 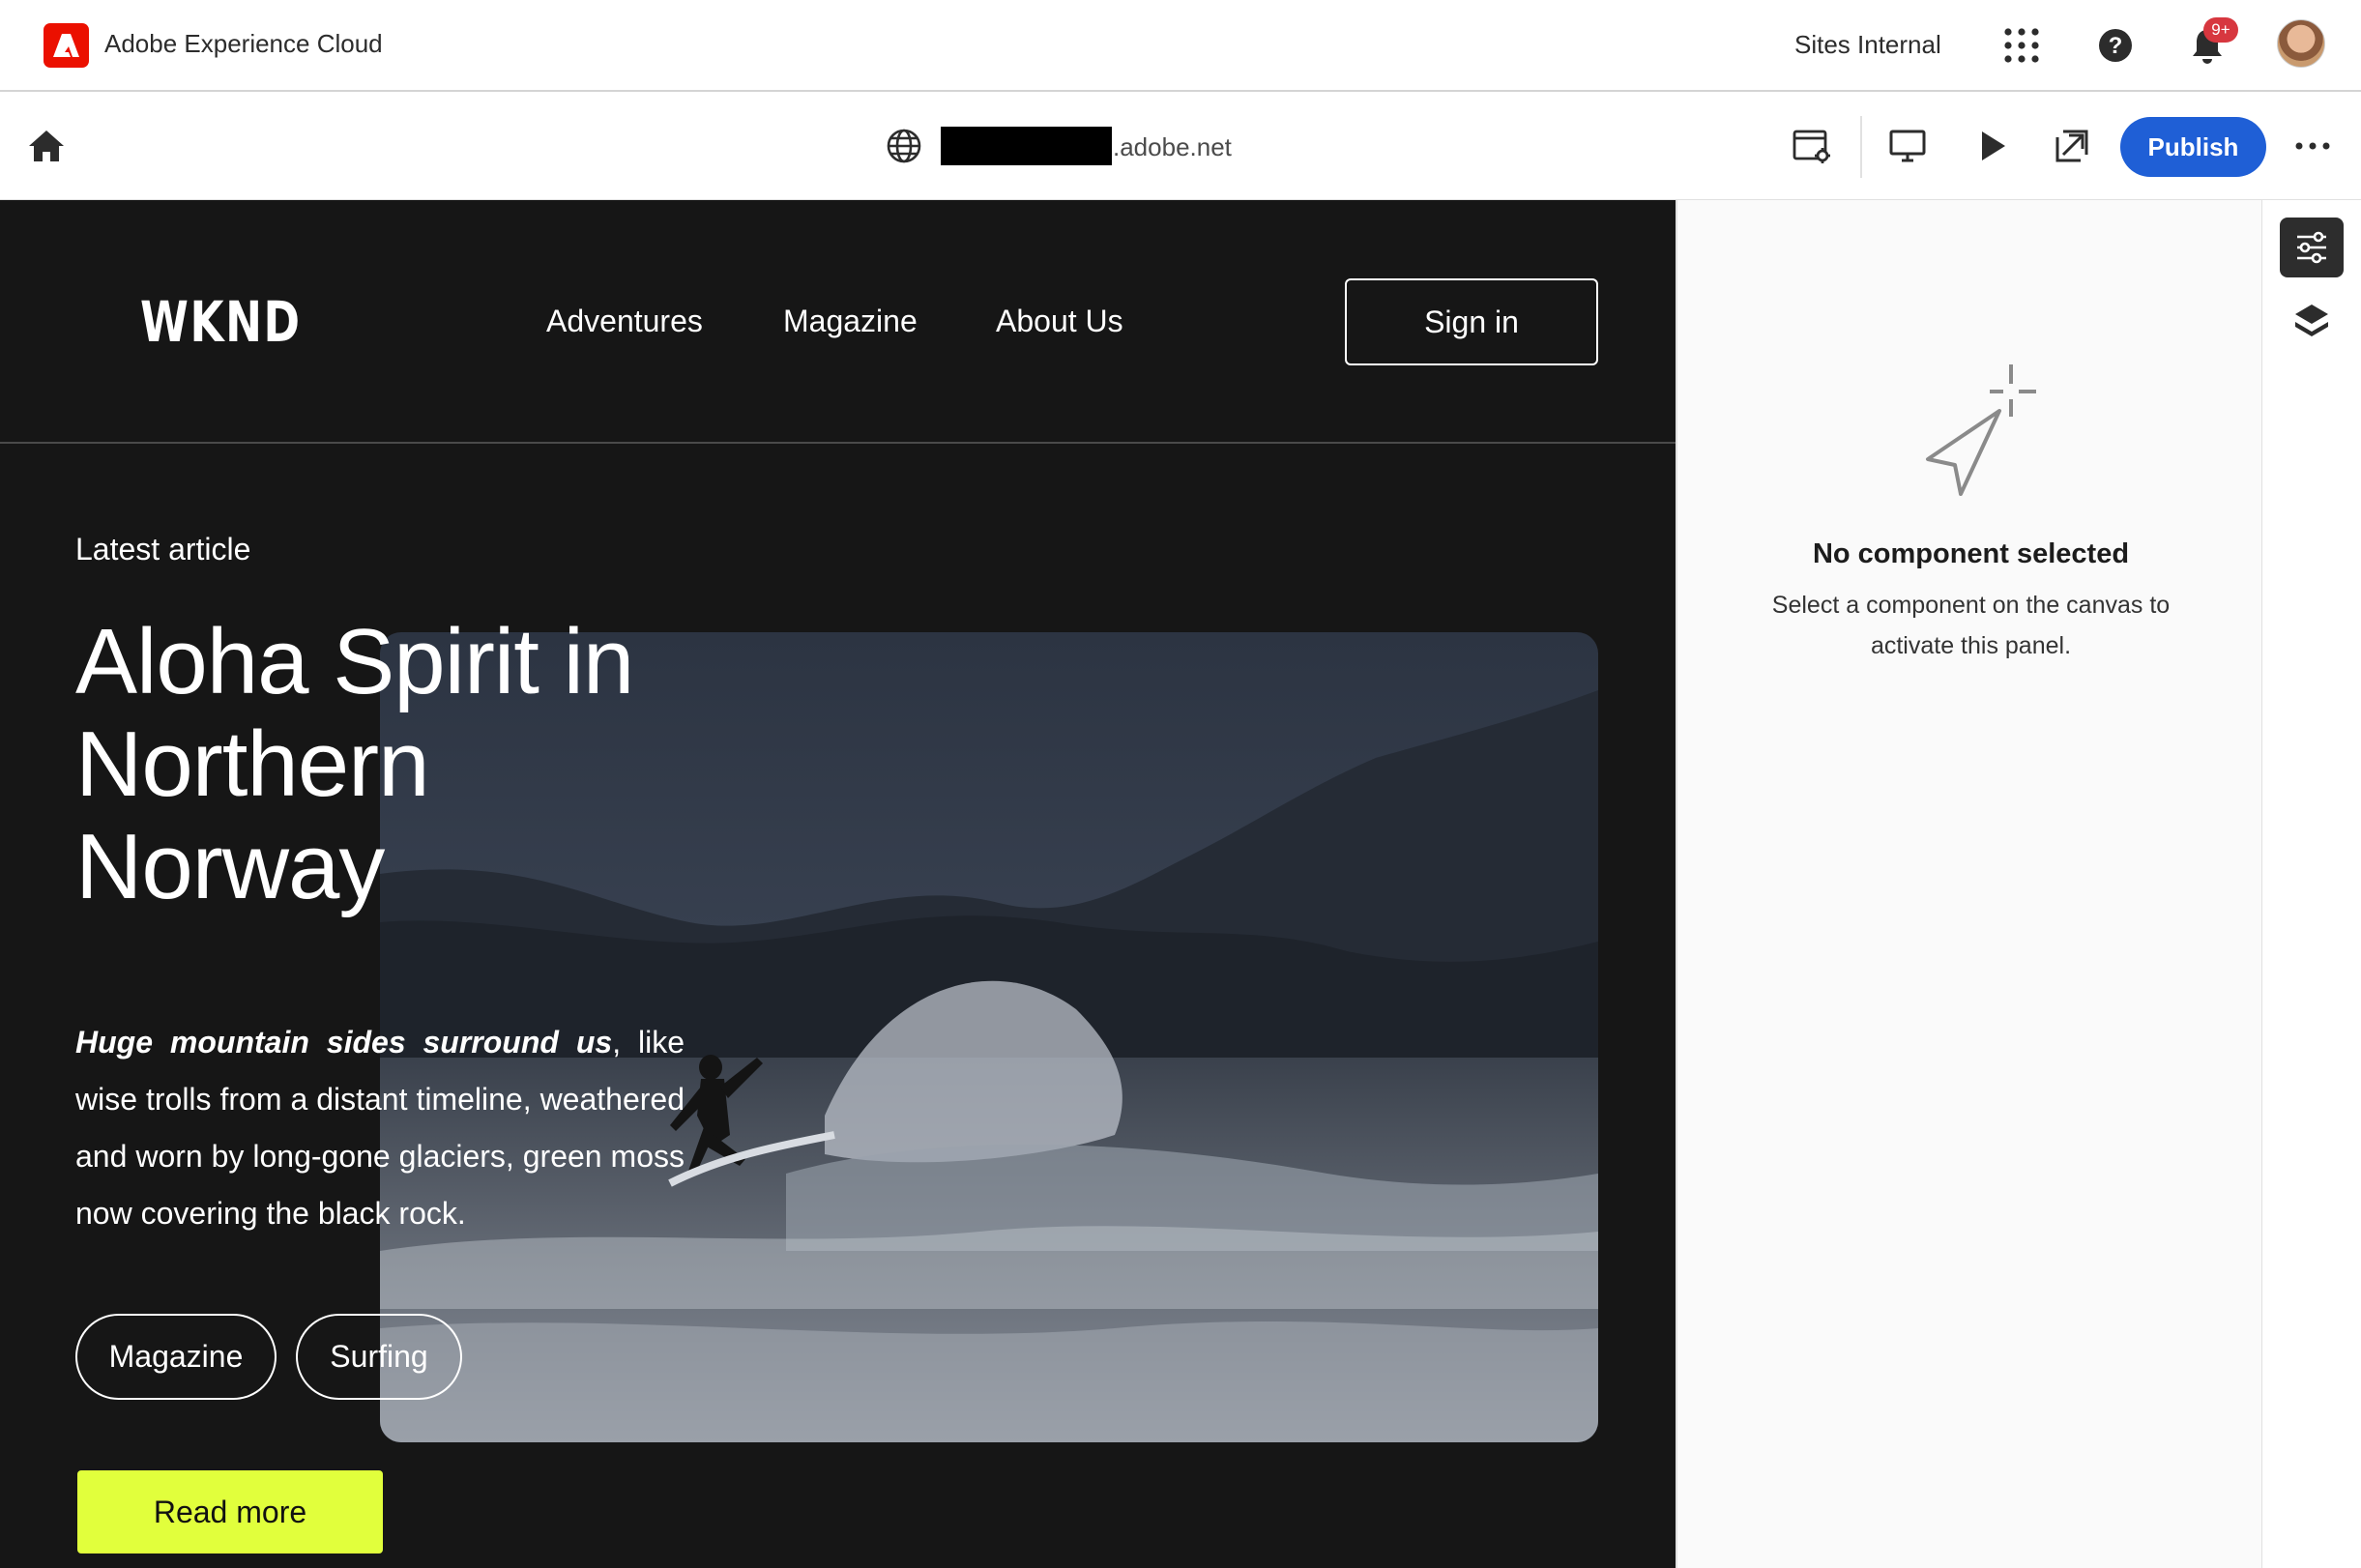 What do you see at coordinates (1975, 425) in the screenshot?
I see `cursor-sparkle-icon` at bounding box center [1975, 425].